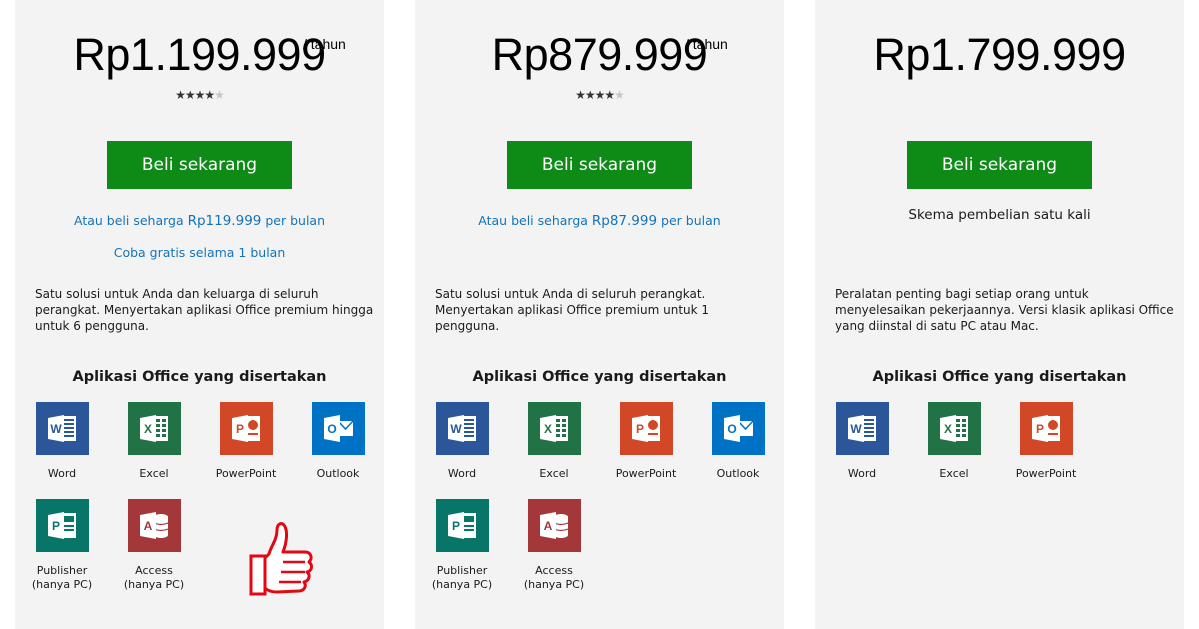  I want to click on price-block: Rp1.199.999 / tahun, so click(199, 58).